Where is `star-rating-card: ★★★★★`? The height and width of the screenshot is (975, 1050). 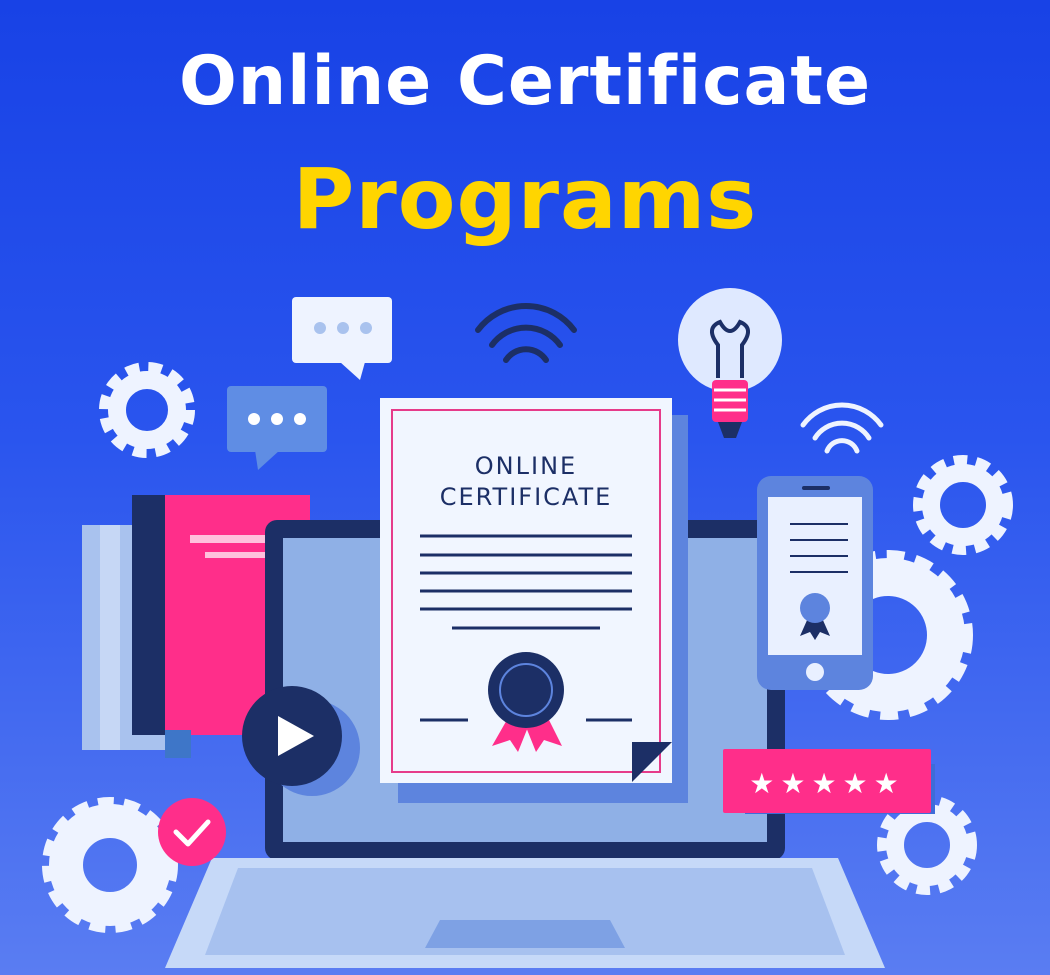
star-rating-card: ★★★★★ is located at coordinates (829, 781).